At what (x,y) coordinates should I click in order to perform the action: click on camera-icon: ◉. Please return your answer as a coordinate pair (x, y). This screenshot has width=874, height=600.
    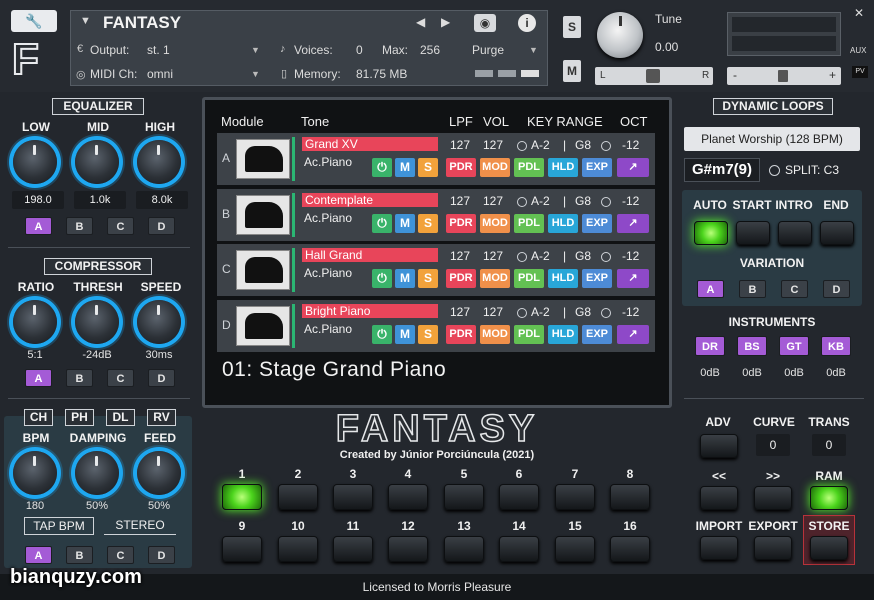
    Looking at the image, I should click on (485, 23).